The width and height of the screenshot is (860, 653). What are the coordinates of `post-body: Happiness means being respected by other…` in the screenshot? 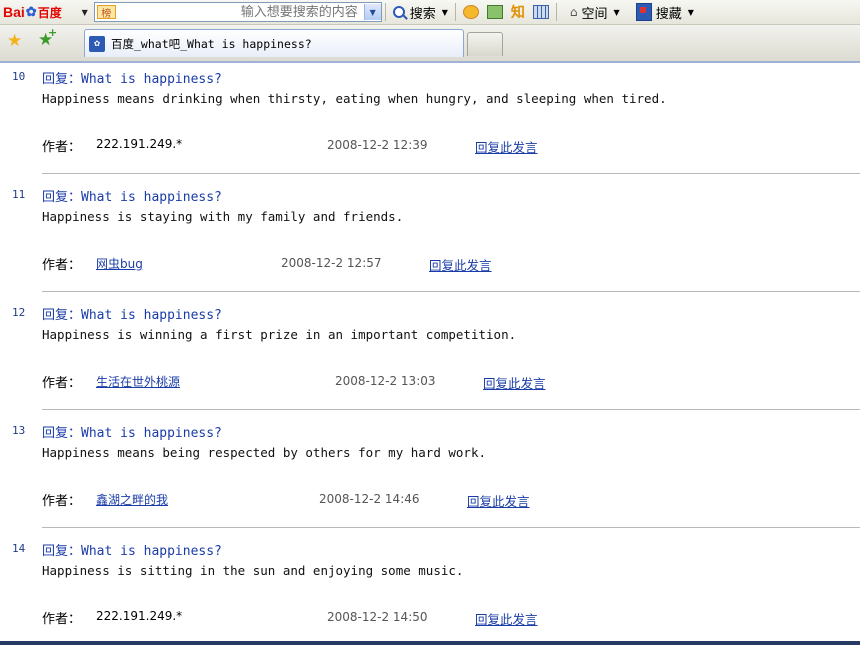 It's located at (264, 452).